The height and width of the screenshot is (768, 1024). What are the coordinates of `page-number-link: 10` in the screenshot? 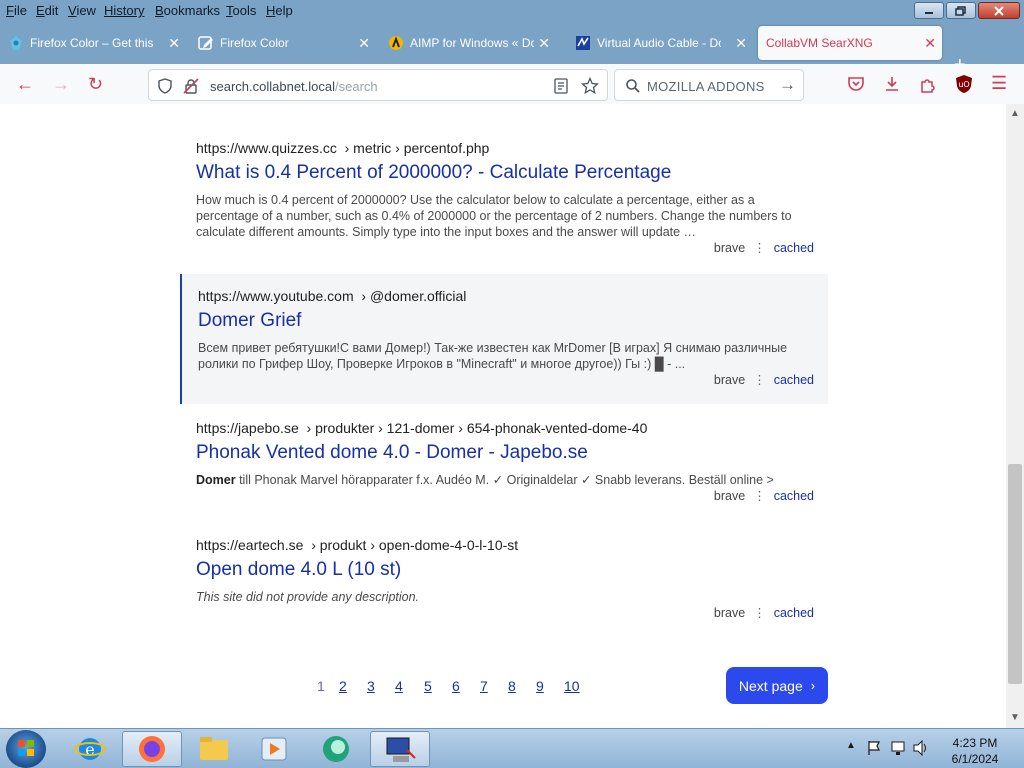 It's located at (572, 686).